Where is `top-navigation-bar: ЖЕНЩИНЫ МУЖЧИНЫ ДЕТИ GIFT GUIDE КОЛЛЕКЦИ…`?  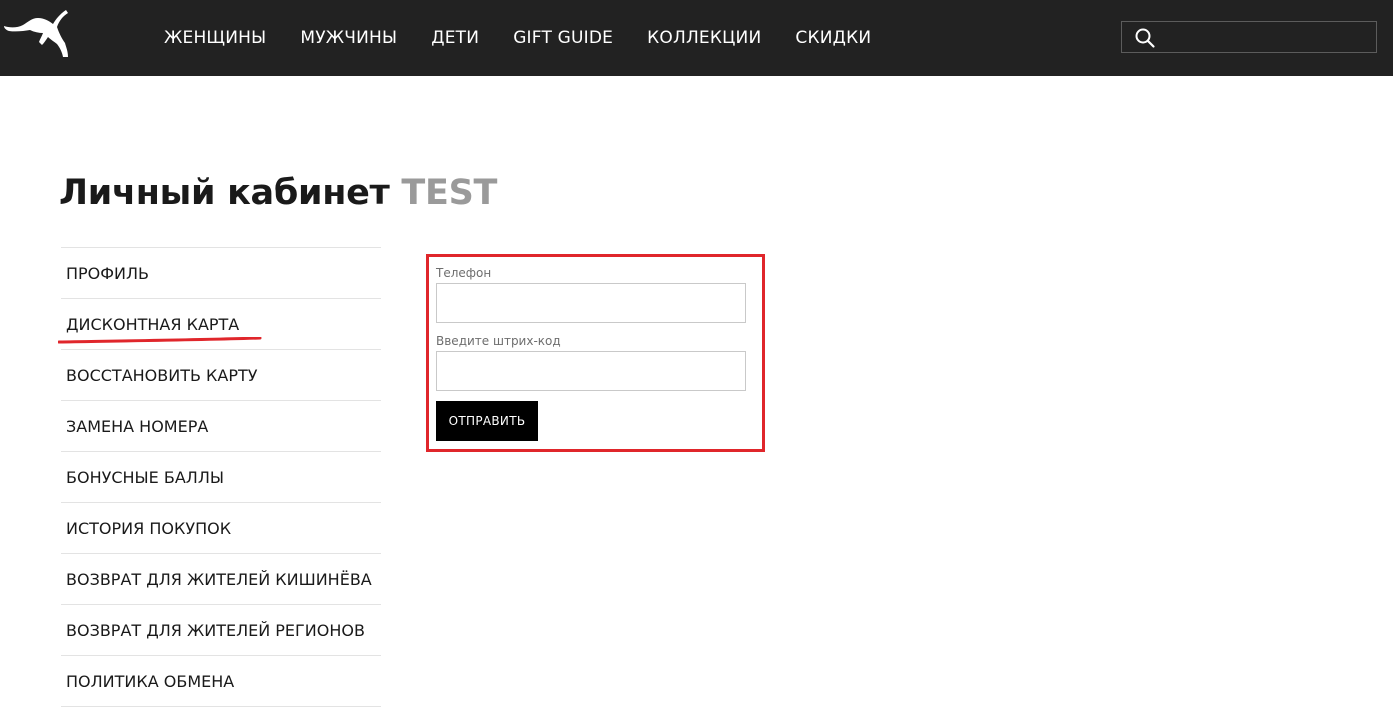 top-navigation-bar: ЖЕНЩИНЫ МУЖЧИНЫ ДЕТИ GIFT GUIDE КОЛЛЕКЦИ… is located at coordinates (696, 38).